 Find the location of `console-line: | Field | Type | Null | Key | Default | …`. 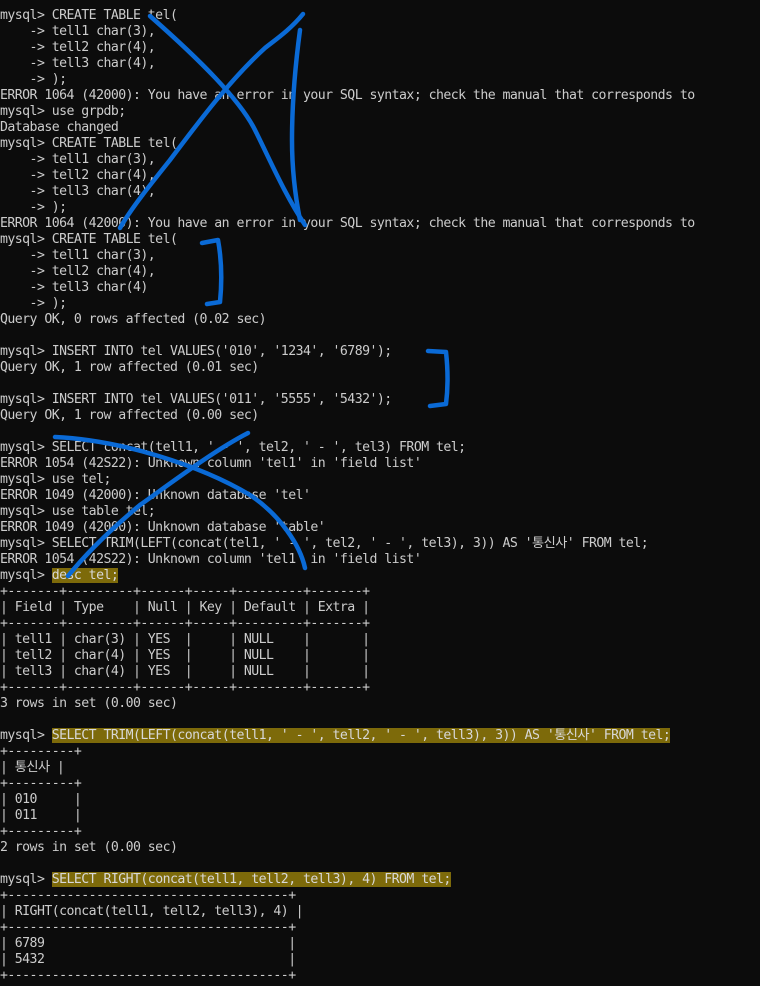

console-line: | Field | Type | Null | Key | Default | … is located at coordinates (185, 607).